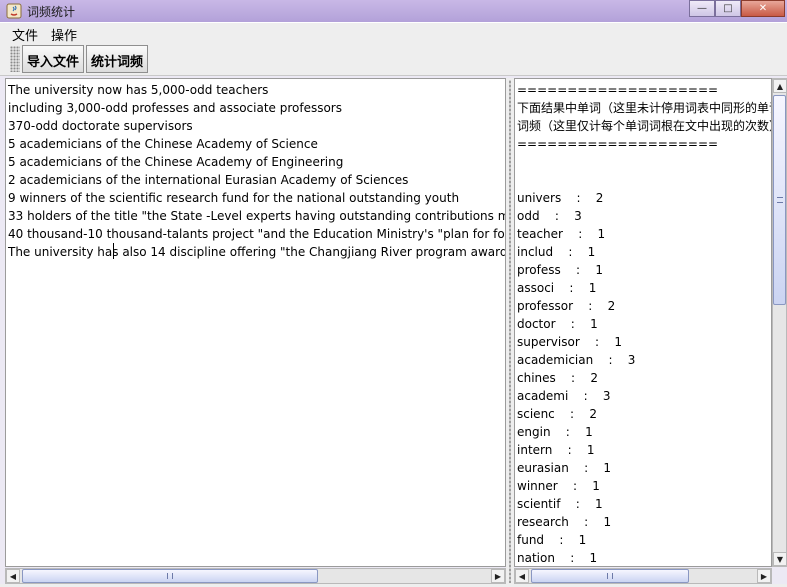 This screenshot has height=587, width=787. Describe the element at coordinates (555, 360) in the screenshot. I see `word-stem: academician` at that location.